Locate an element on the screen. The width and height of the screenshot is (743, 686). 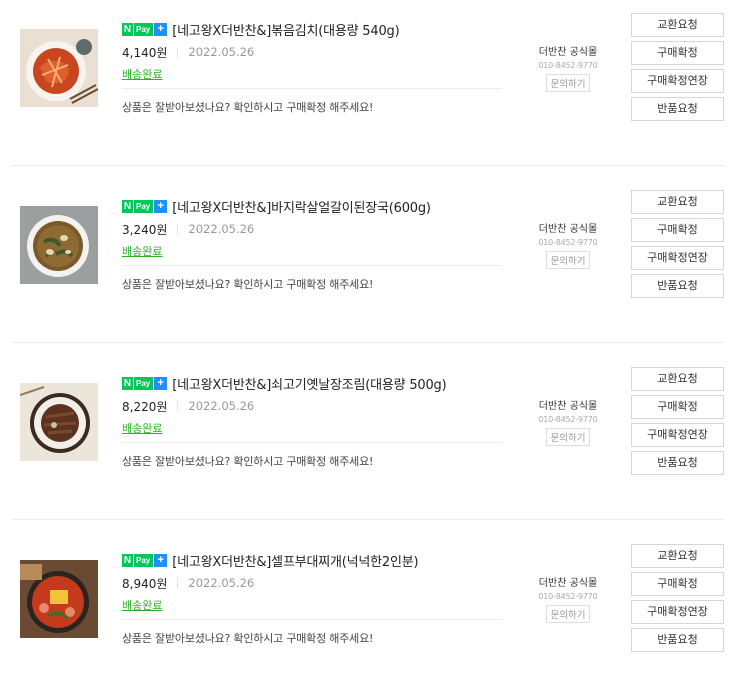
kimchi-stirfry-photo is located at coordinates (59, 68).